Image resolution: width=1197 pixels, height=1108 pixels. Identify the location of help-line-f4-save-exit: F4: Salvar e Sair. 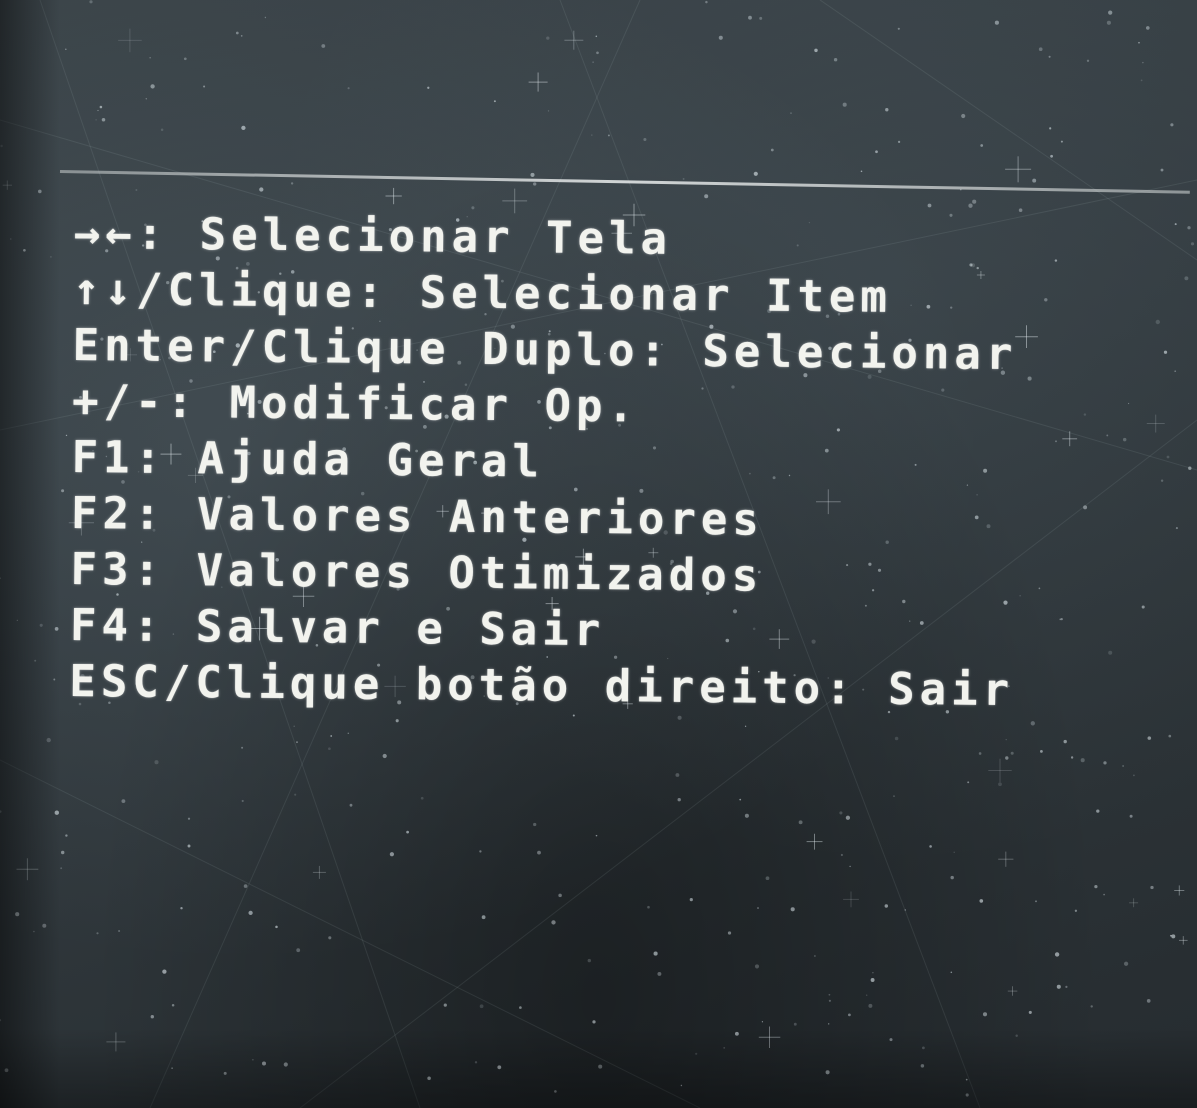
(542, 630).